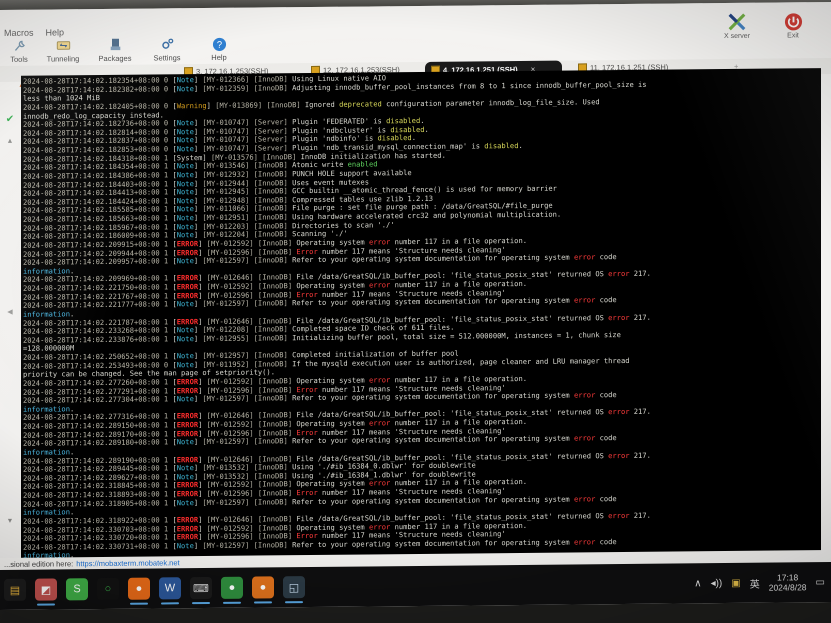  I want to click on ribbon-label-tools: Tools, so click(19, 59).